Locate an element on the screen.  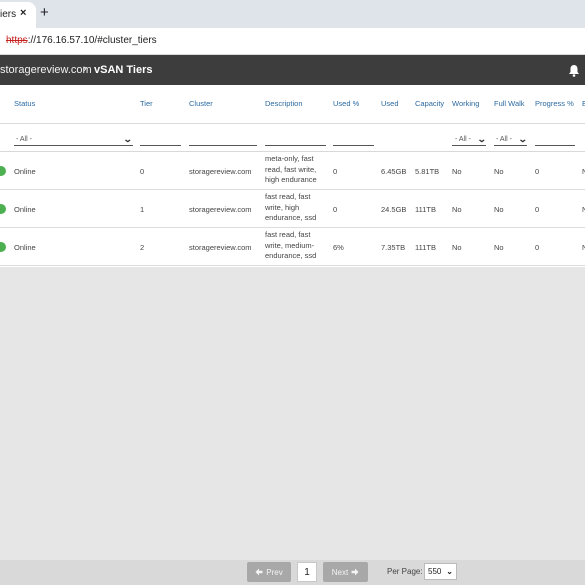
current-page-input: 1 is located at coordinates (307, 572).